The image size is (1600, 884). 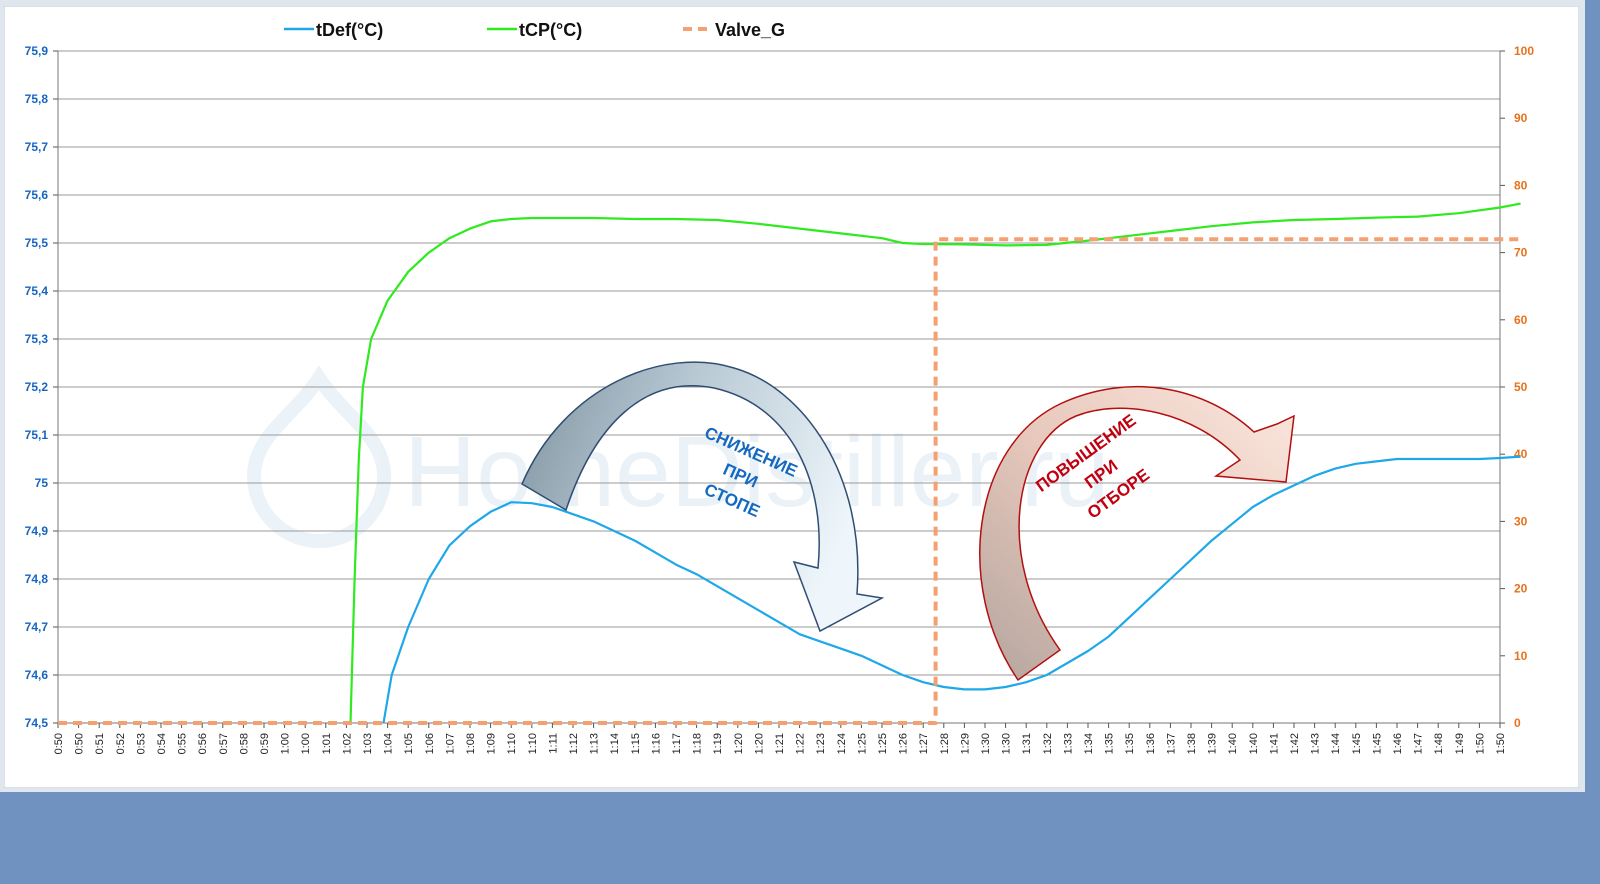 What do you see at coordinates (1213, 743) in the screenshot?
I see `x-tick-label: 1:39` at bounding box center [1213, 743].